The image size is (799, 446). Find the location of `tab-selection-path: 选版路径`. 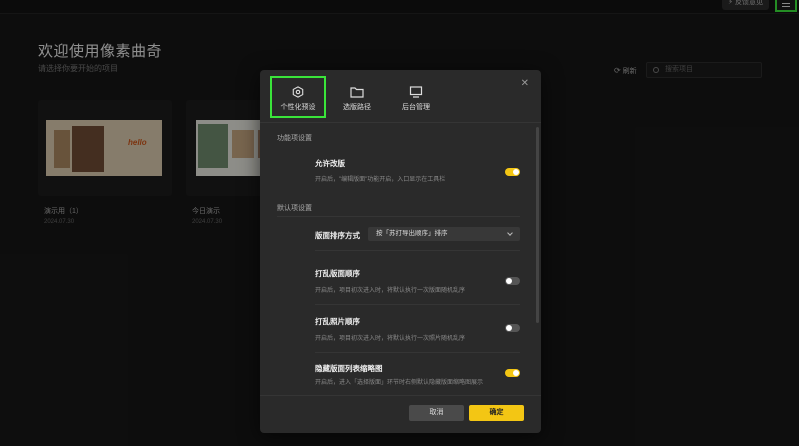

tab-selection-path: 选版路径 is located at coordinates (357, 97).